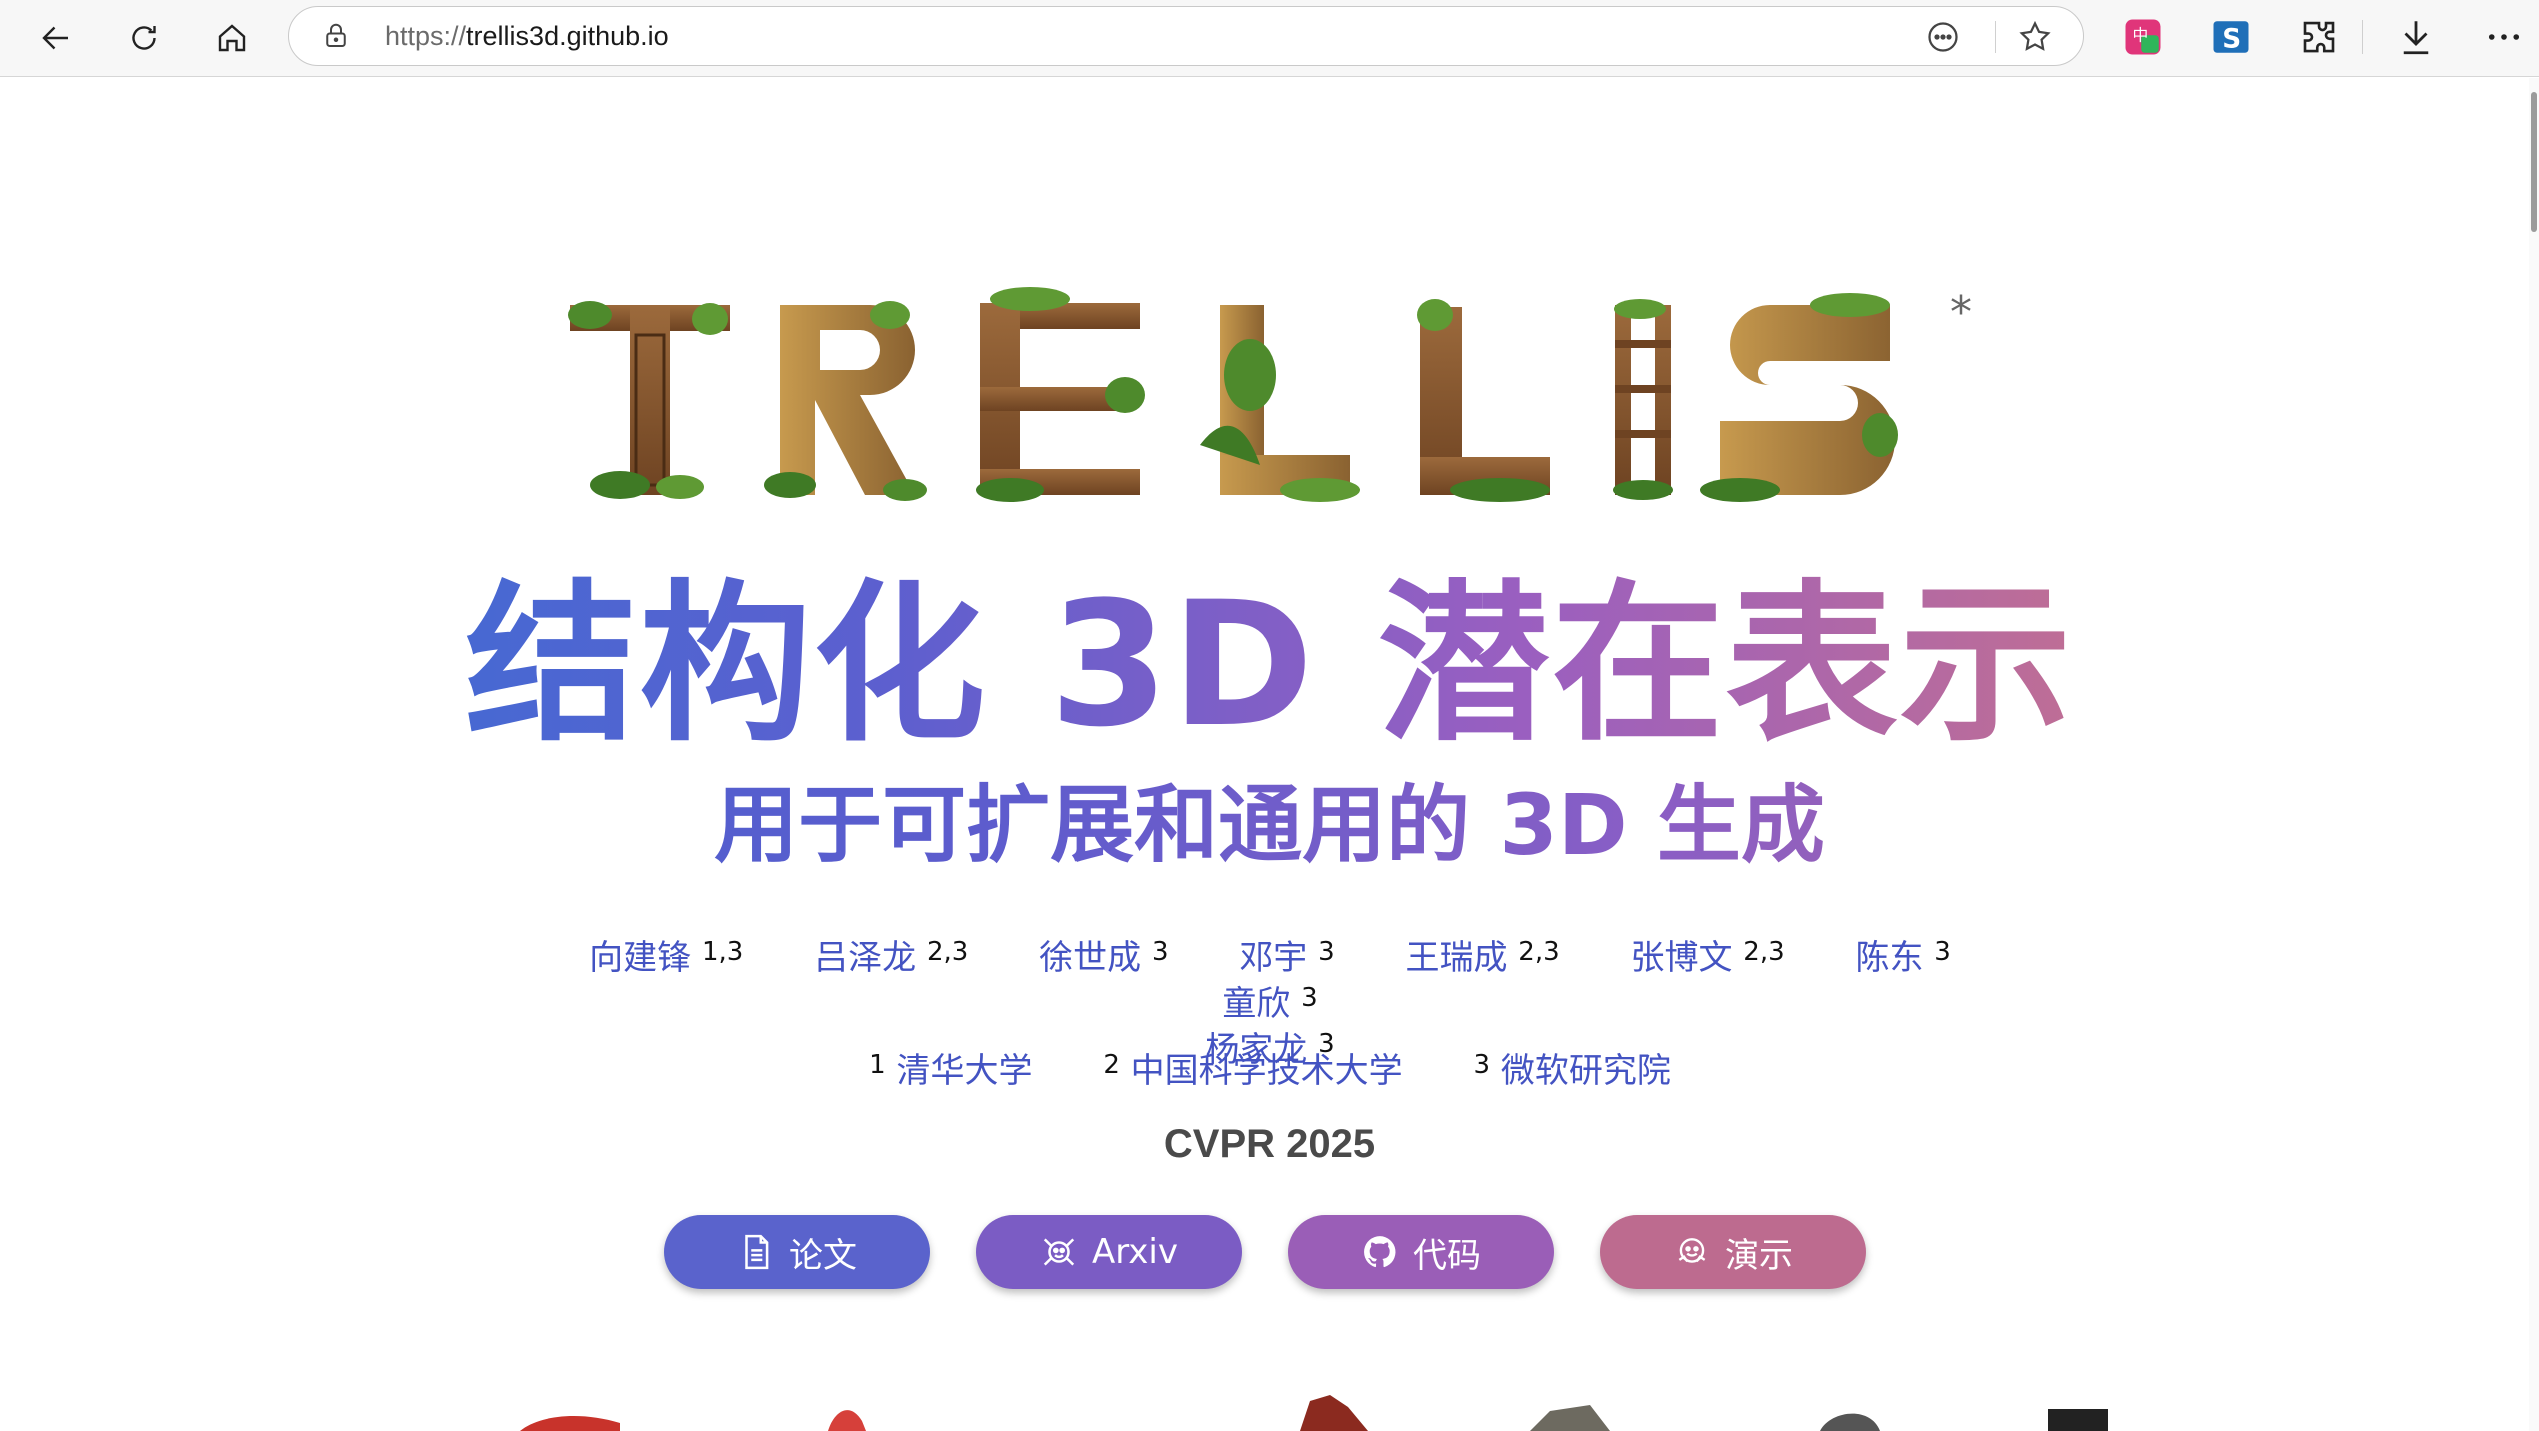 This screenshot has height=1431, width=2539. I want to click on author-link: 童欣 3, so click(1269, 1004).